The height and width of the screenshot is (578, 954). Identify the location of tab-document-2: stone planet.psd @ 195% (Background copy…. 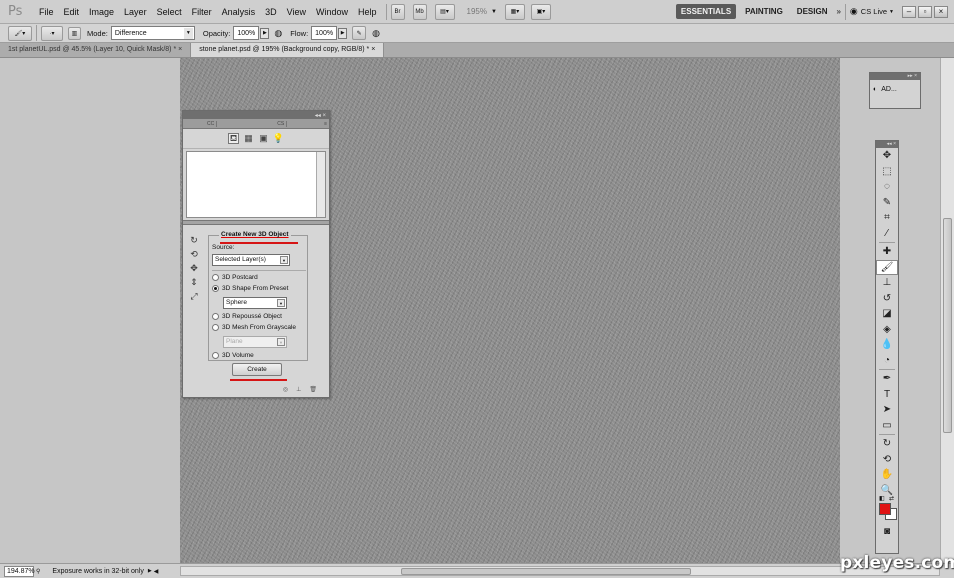
(288, 50).